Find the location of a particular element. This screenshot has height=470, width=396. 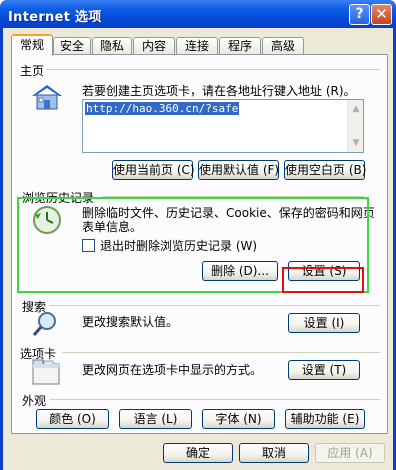

use-current-page-button: 使用当前页 (C) is located at coordinates (153, 170).